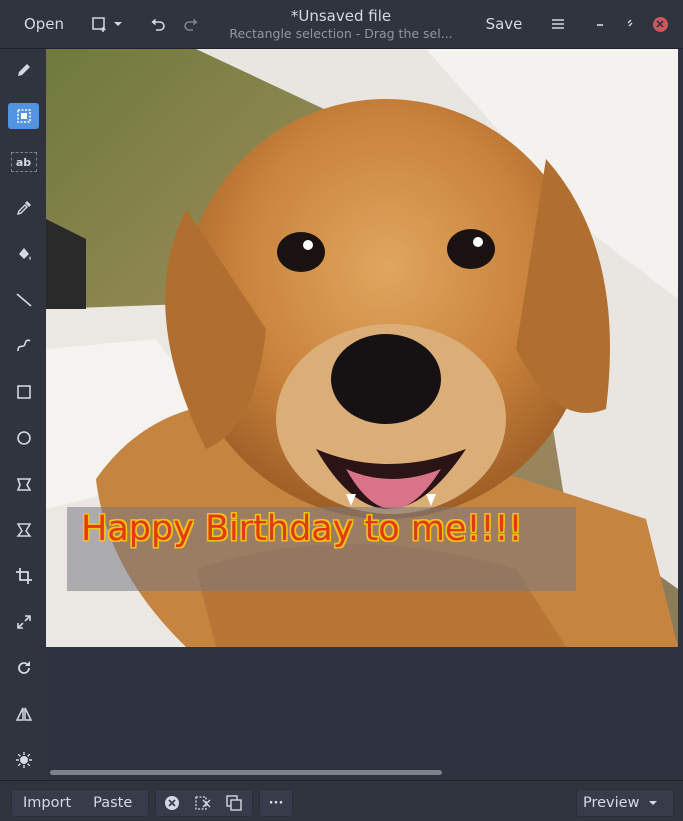  I want to click on close-icon, so click(660, 24).